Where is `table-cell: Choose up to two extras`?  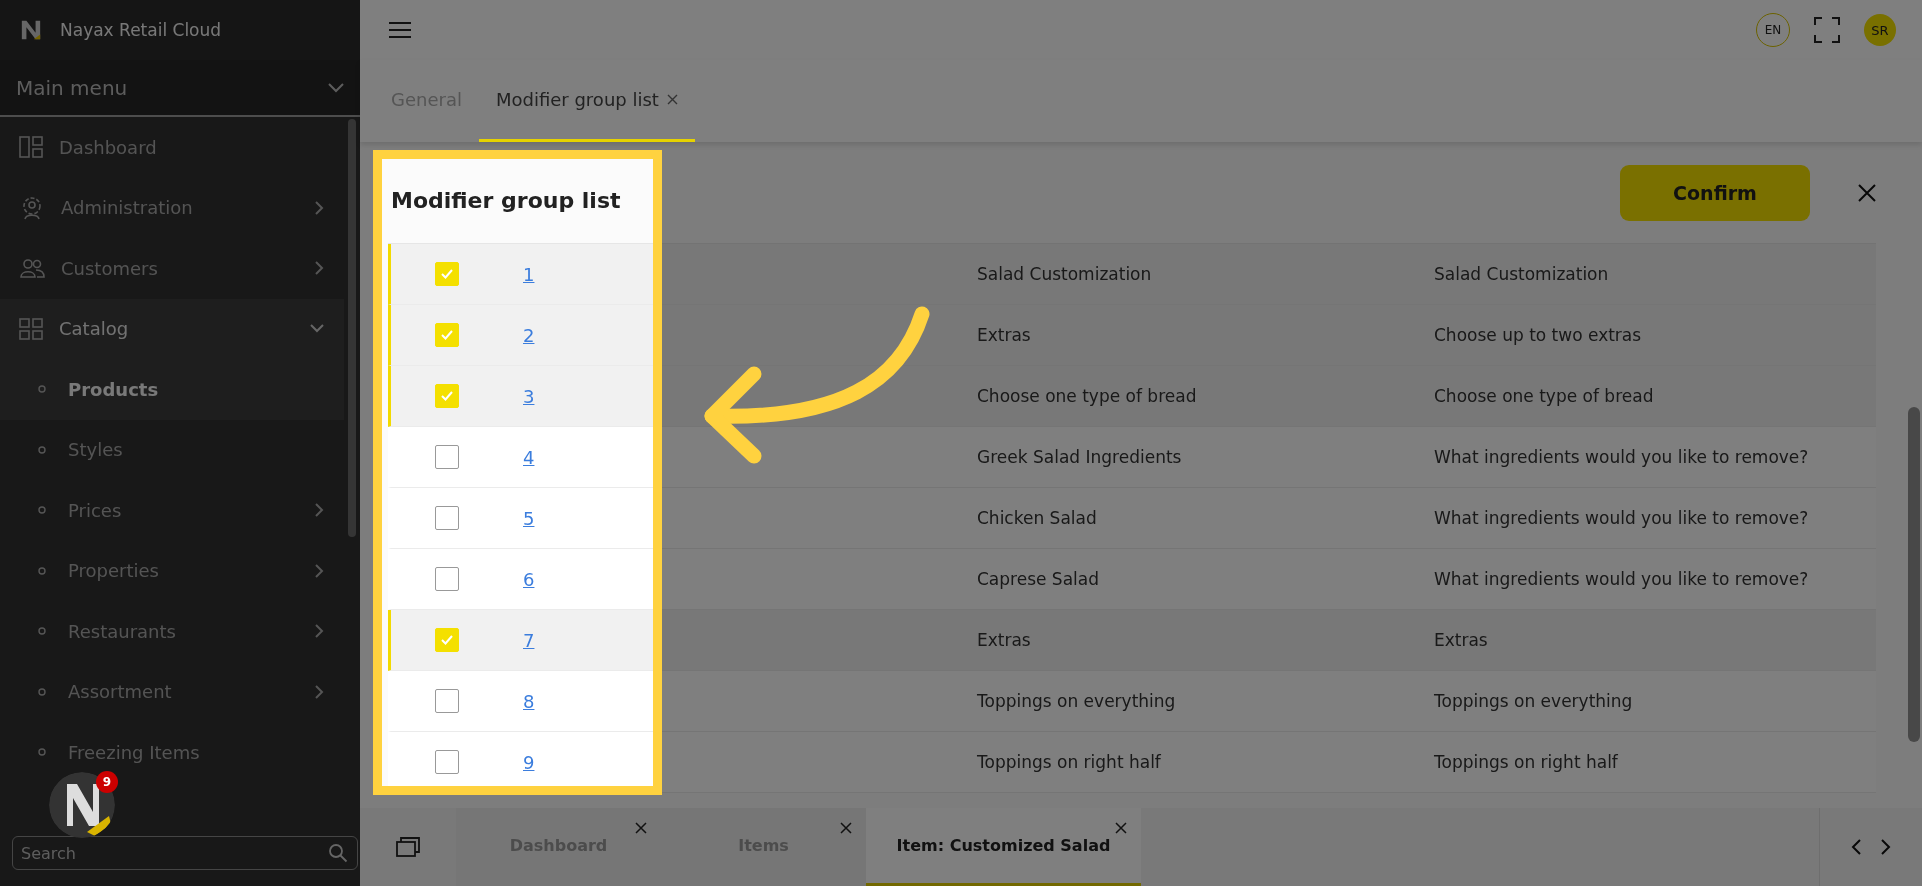 table-cell: Choose up to two extras is located at coordinates (1538, 335).